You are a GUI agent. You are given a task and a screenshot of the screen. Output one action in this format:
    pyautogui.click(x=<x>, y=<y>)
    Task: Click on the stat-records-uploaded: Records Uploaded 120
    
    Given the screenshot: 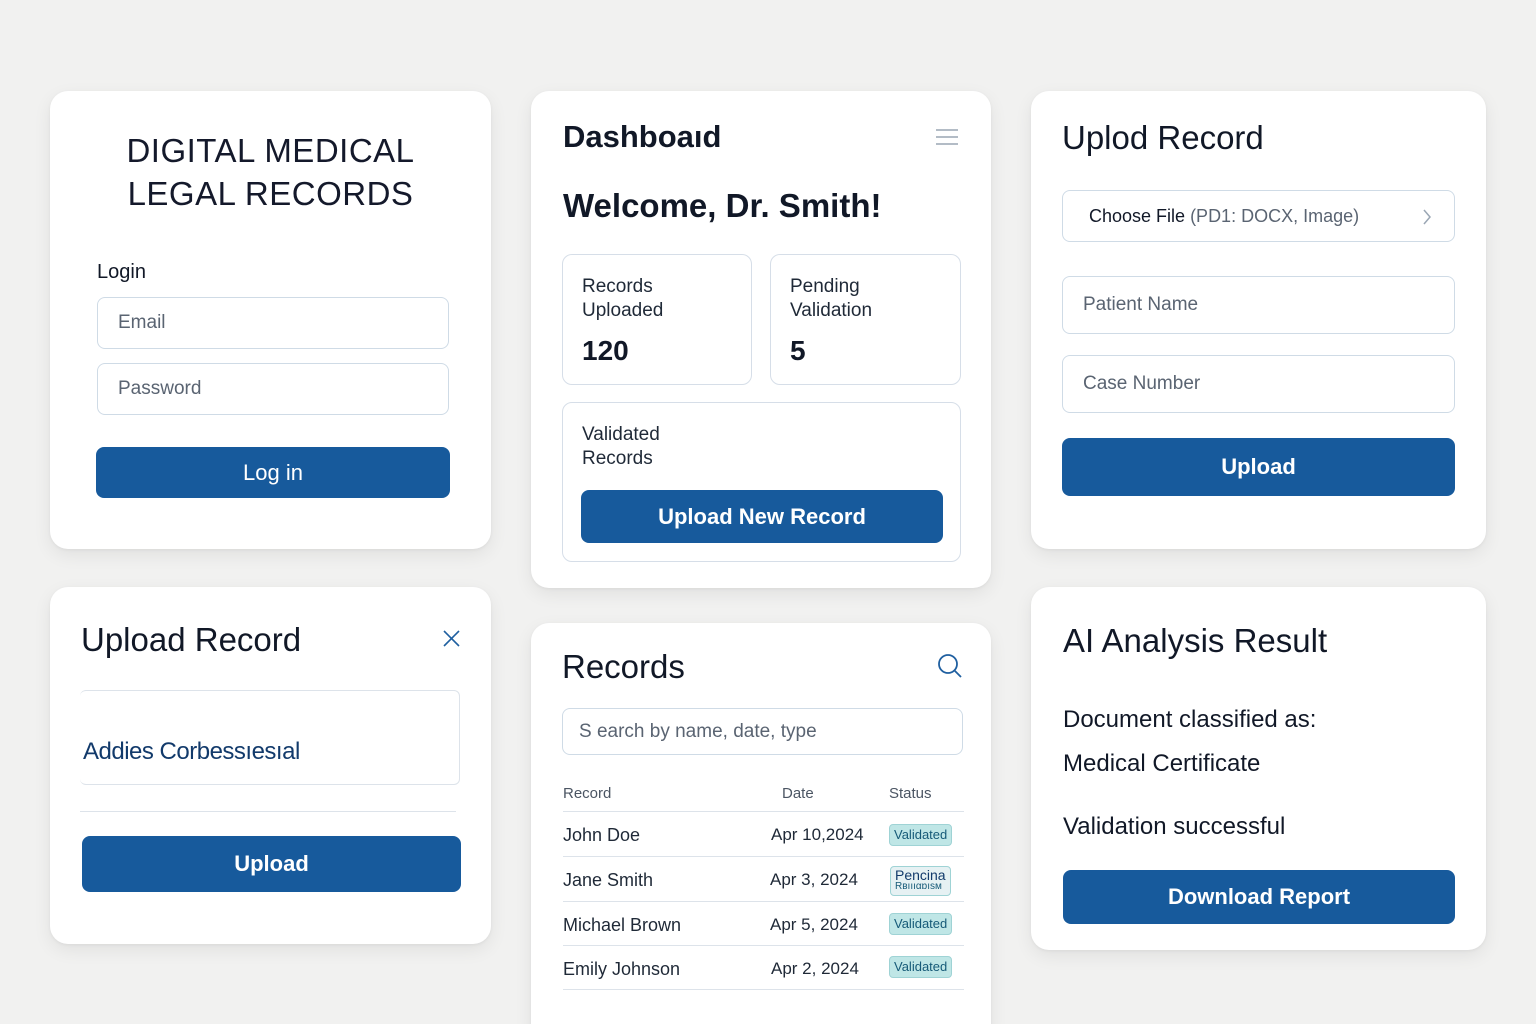 What is the action you would take?
    pyautogui.click(x=657, y=319)
    